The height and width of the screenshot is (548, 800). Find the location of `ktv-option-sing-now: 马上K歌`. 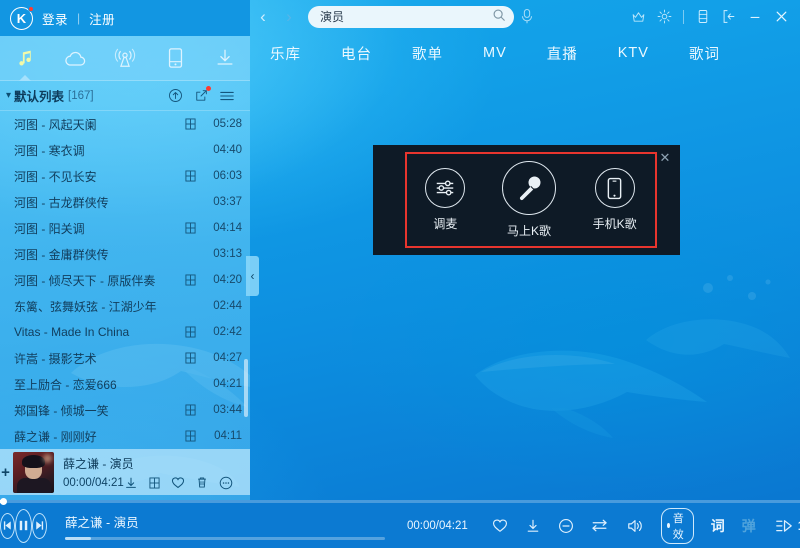

ktv-option-sing-now: 马上K歌 is located at coordinates (528, 200).